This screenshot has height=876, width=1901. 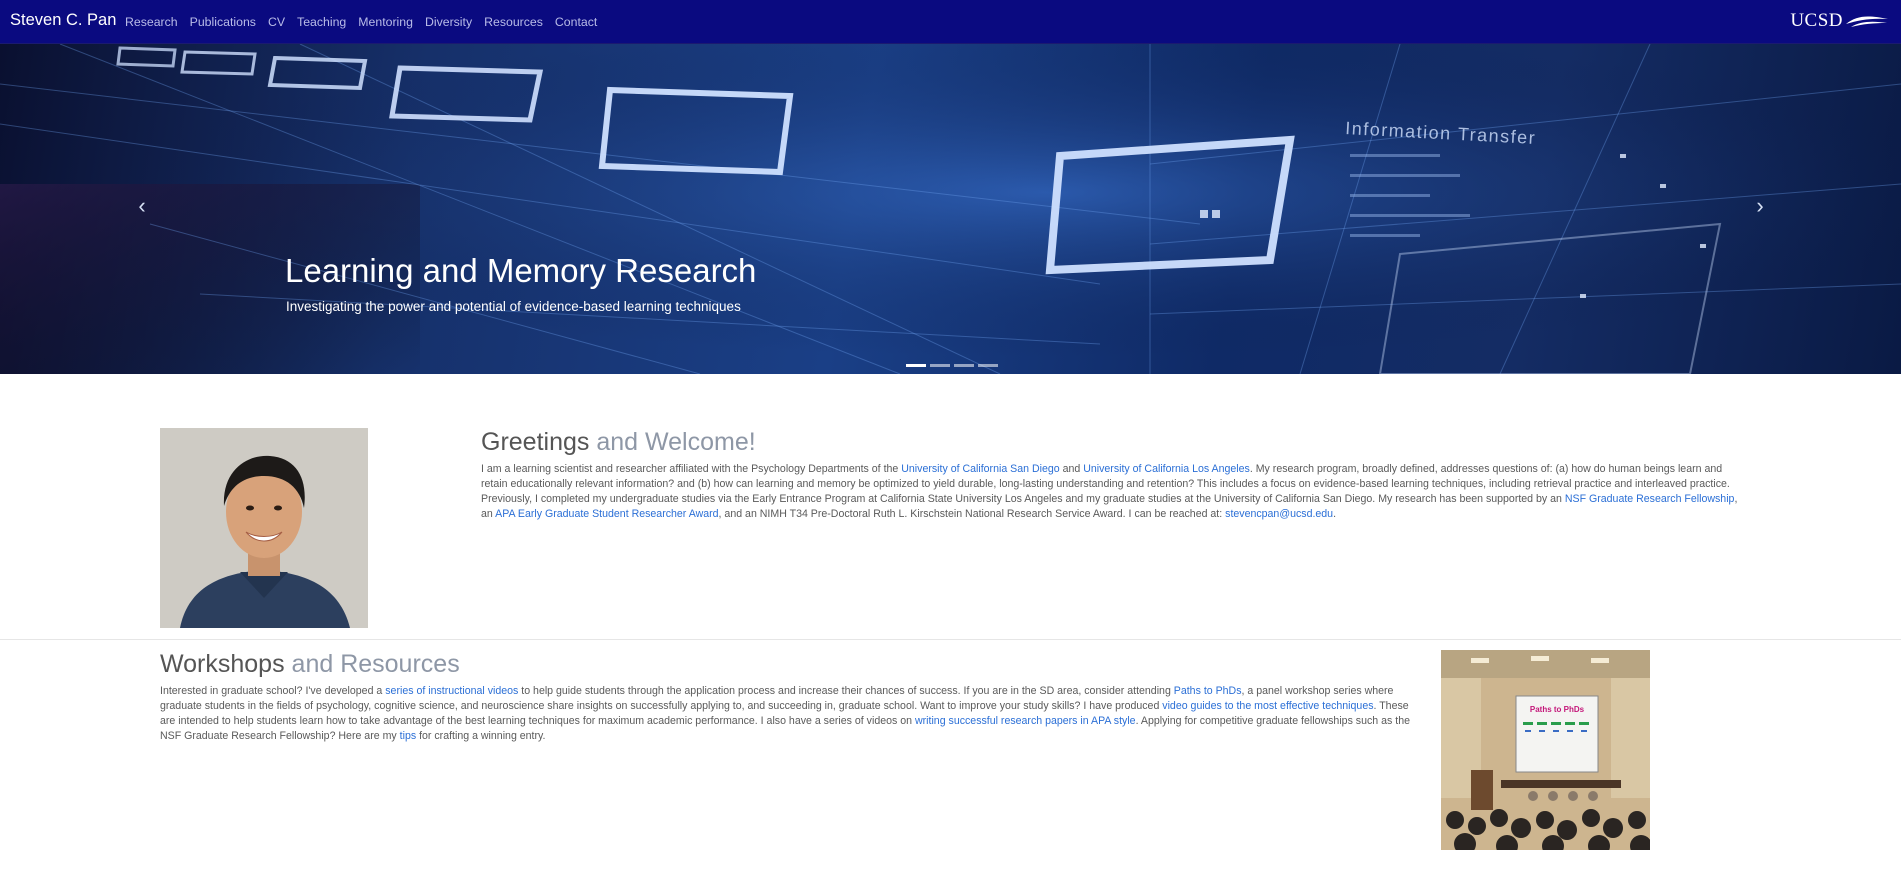 I want to click on nav-link-mentoring: Mentoring, so click(x=385, y=22).